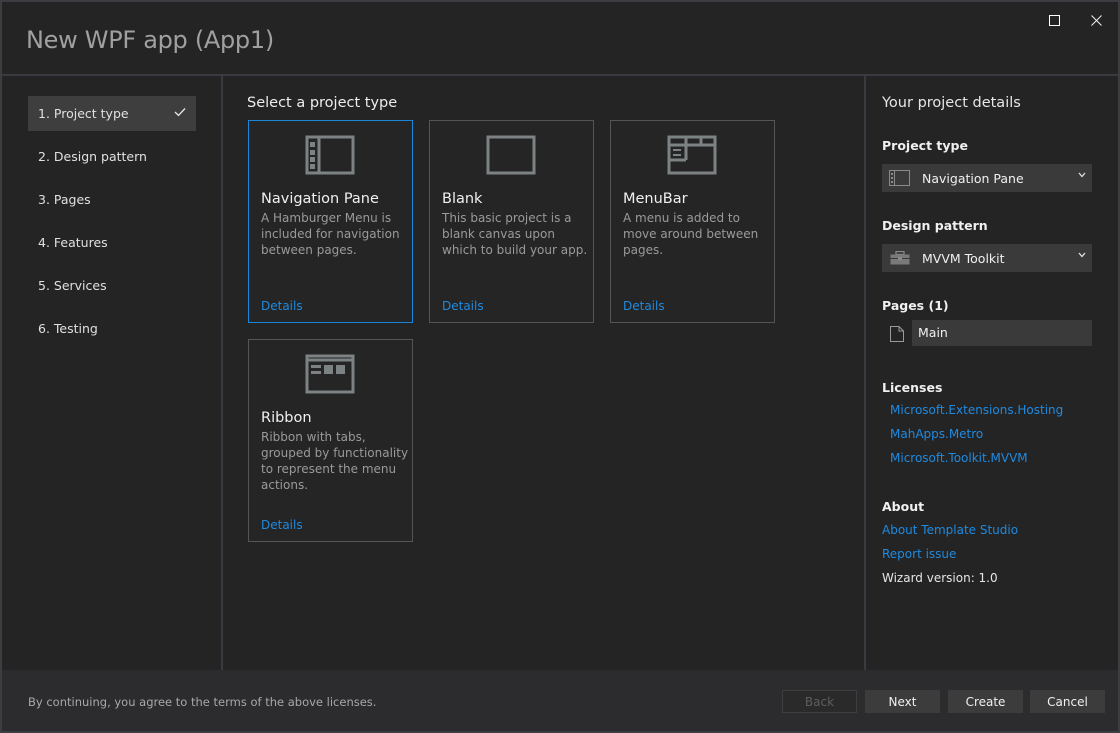  I want to click on menubar-icon, so click(692, 155).